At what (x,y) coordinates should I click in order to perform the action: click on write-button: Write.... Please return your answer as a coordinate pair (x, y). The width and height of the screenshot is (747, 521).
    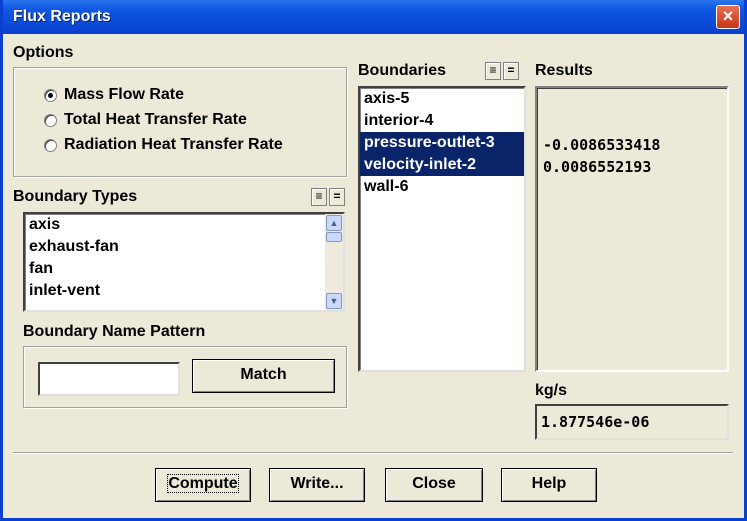
    Looking at the image, I should click on (317, 485).